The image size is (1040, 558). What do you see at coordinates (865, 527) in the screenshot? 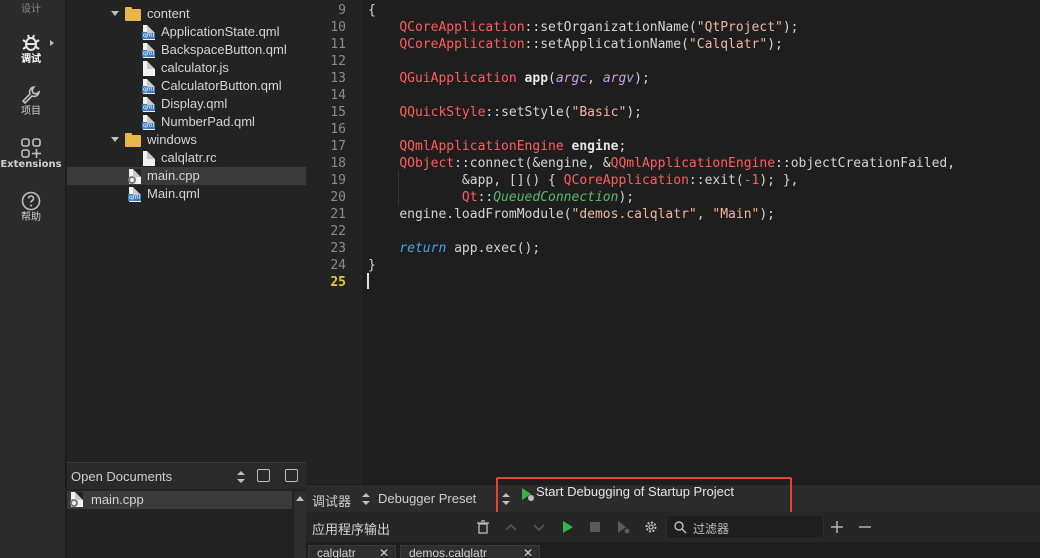
I see `zoom-out-icon` at bounding box center [865, 527].